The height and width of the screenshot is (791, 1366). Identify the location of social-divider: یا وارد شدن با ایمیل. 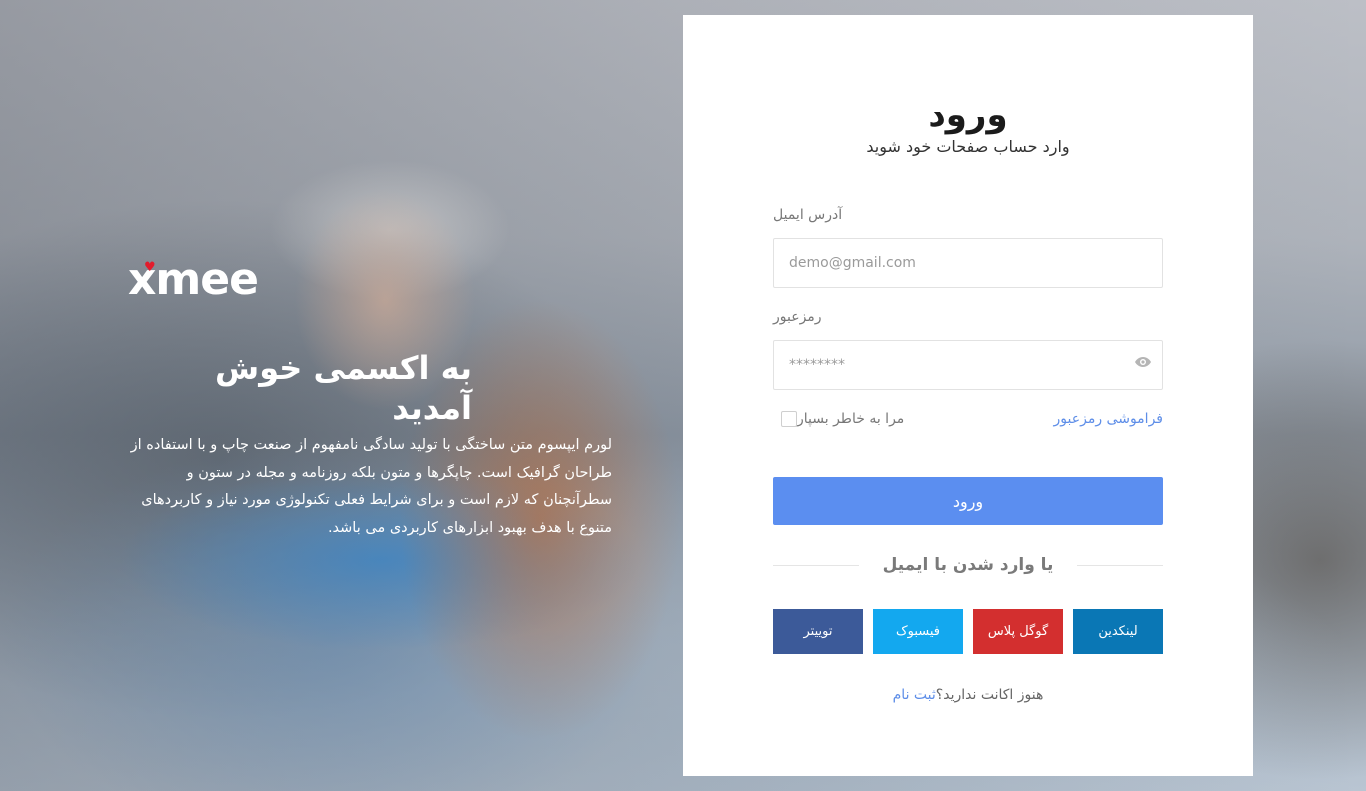
(968, 565).